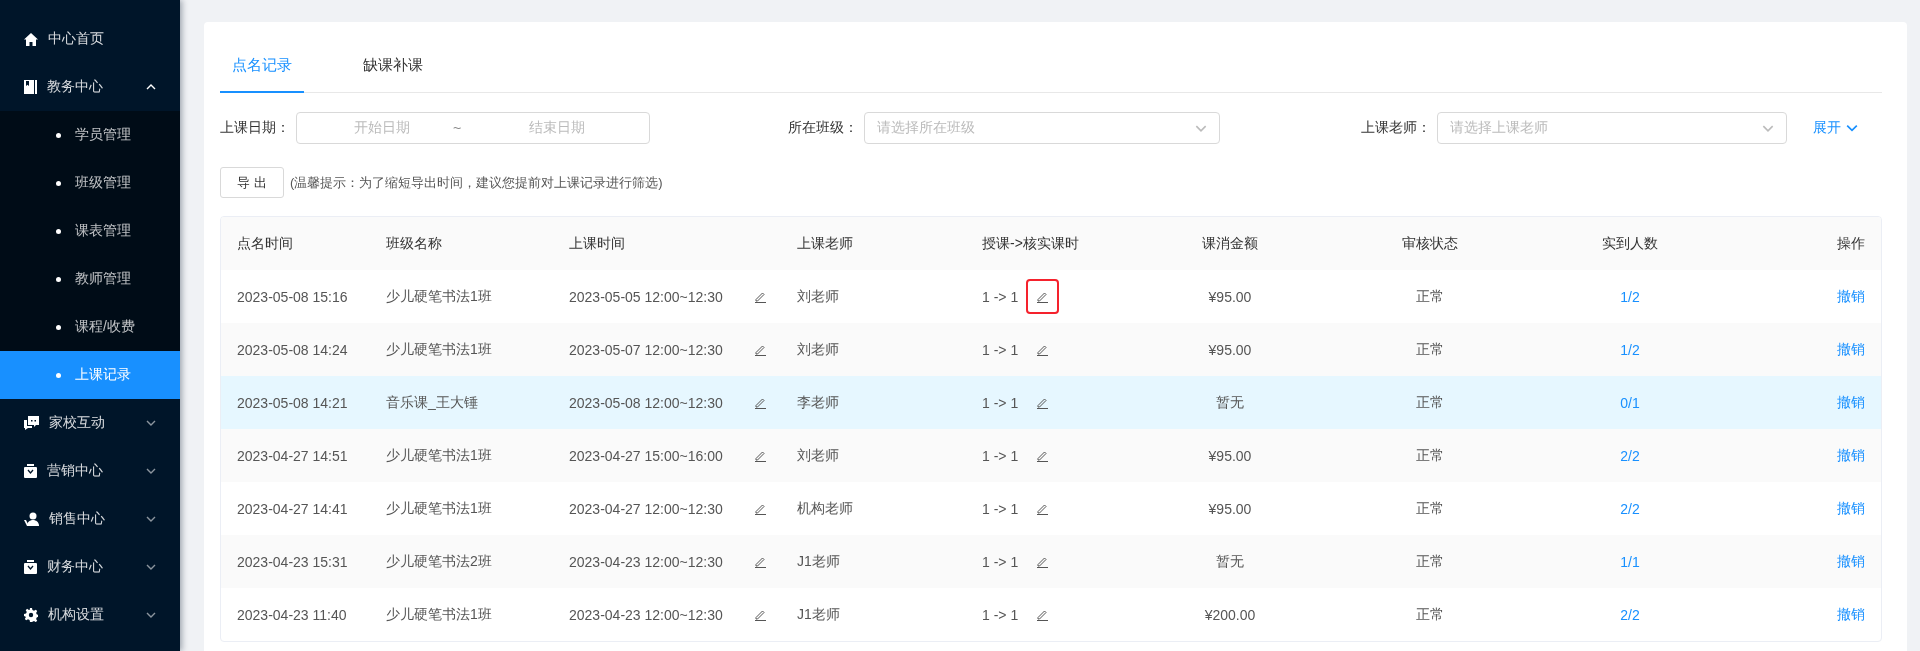 The width and height of the screenshot is (1920, 651). What do you see at coordinates (476, 182) in the screenshot?
I see `hint-text: (温馨提示：为了缩短导出时间，建议您提前对上课记录进行筛选)` at bounding box center [476, 182].